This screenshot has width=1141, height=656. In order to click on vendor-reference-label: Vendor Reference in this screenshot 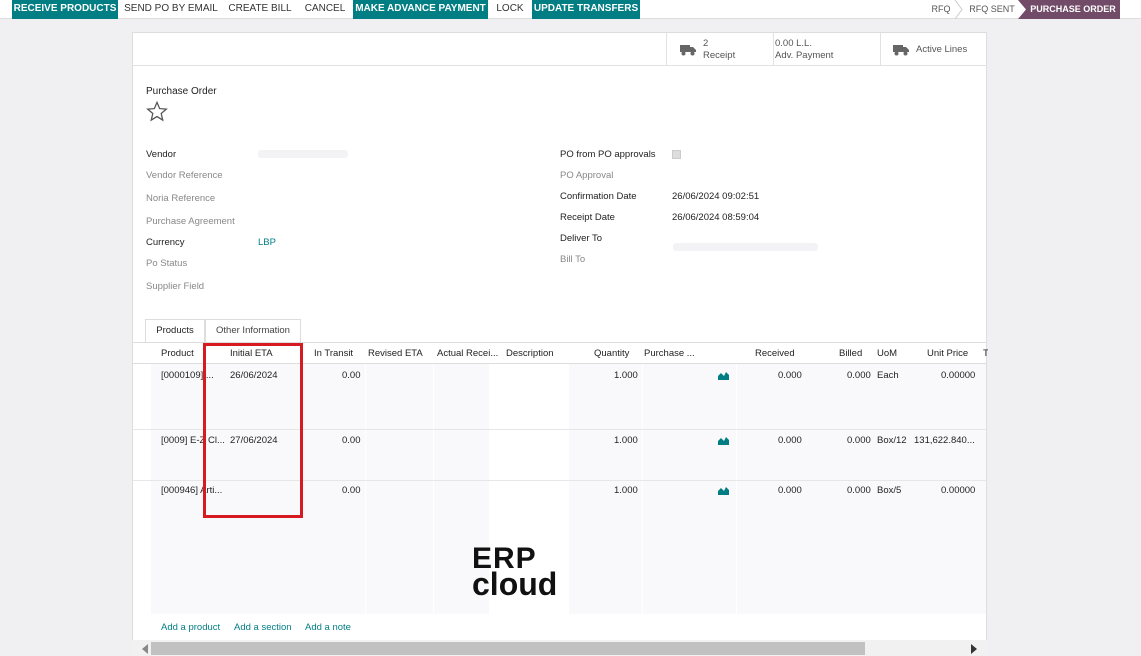, I will do `click(184, 175)`.